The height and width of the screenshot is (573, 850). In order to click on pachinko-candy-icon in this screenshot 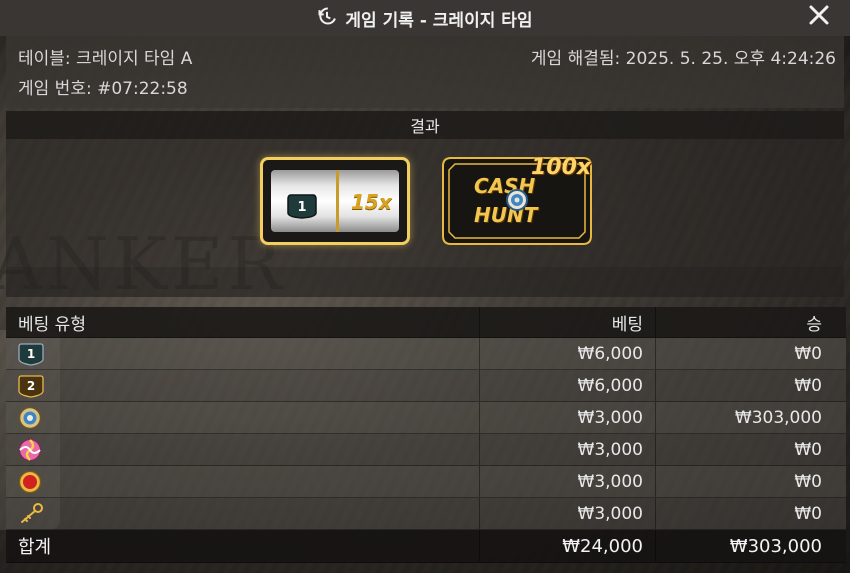, I will do `click(30, 450)`.